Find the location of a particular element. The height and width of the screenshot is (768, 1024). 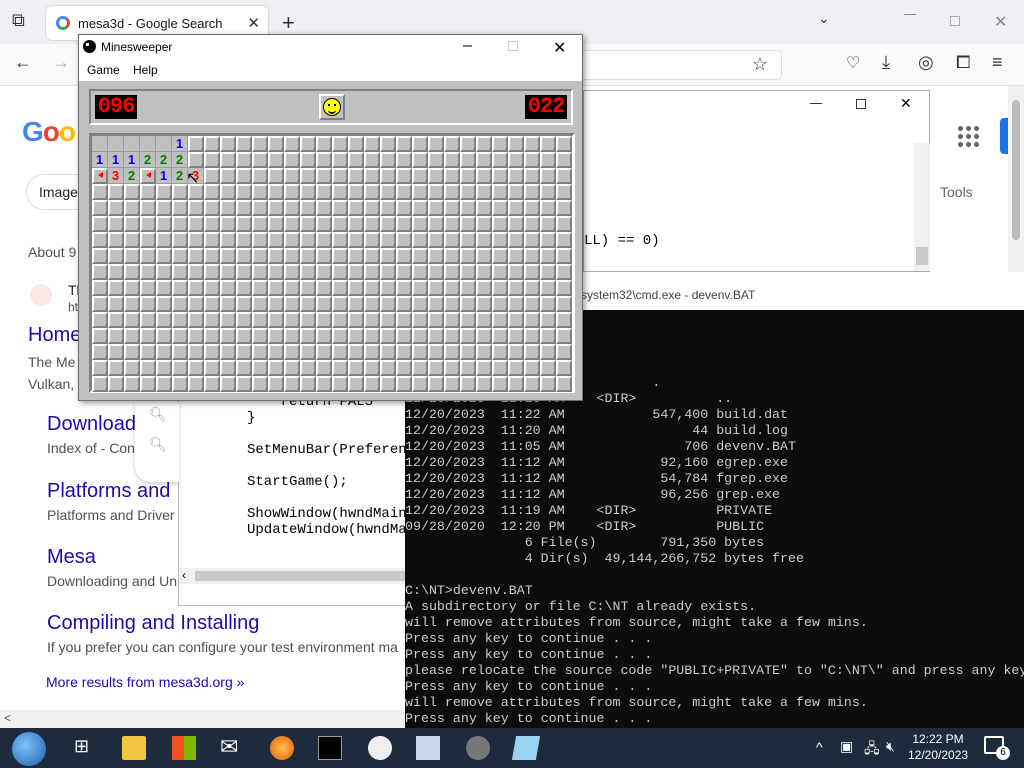

minimize-icon is located at coordinates (910, 14).